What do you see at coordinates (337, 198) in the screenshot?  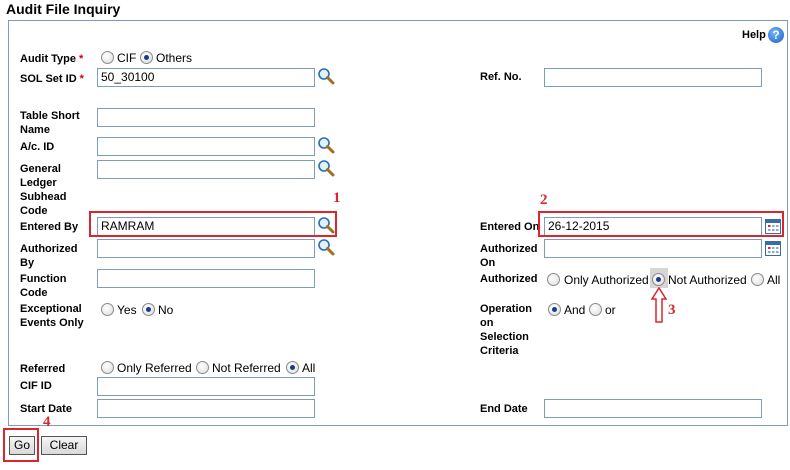 I see `annotation-number-1: 1` at bounding box center [337, 198].